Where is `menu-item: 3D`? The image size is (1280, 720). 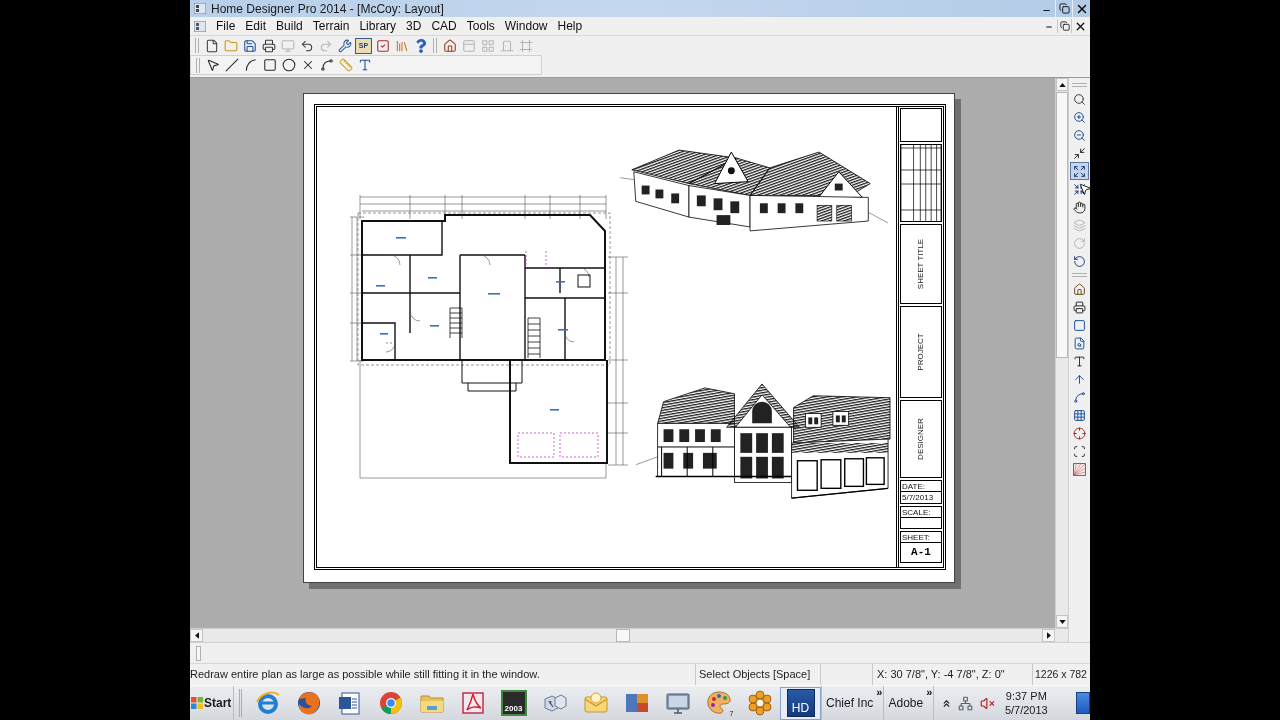 menu-item: 3D is located at coordinates (414, 26).